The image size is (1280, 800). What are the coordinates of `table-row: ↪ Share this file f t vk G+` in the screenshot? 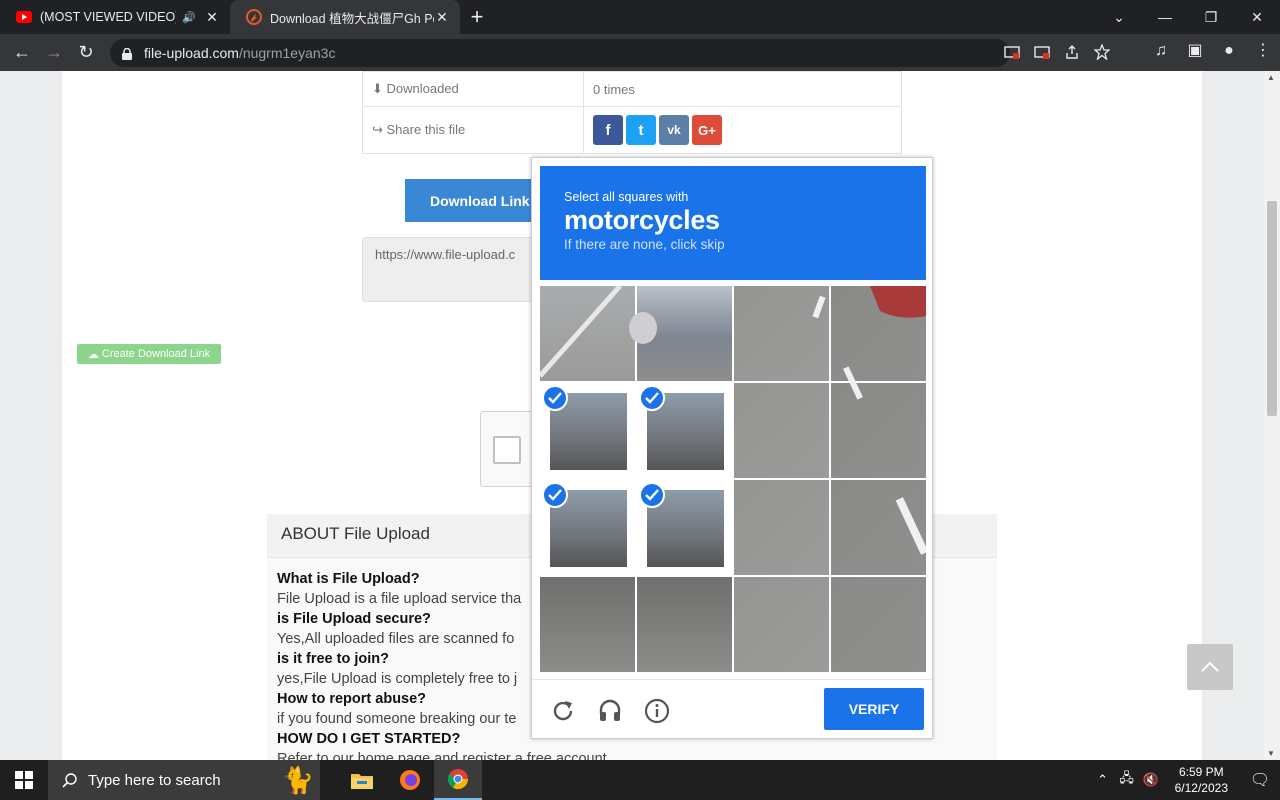 It's located at (632, 130).